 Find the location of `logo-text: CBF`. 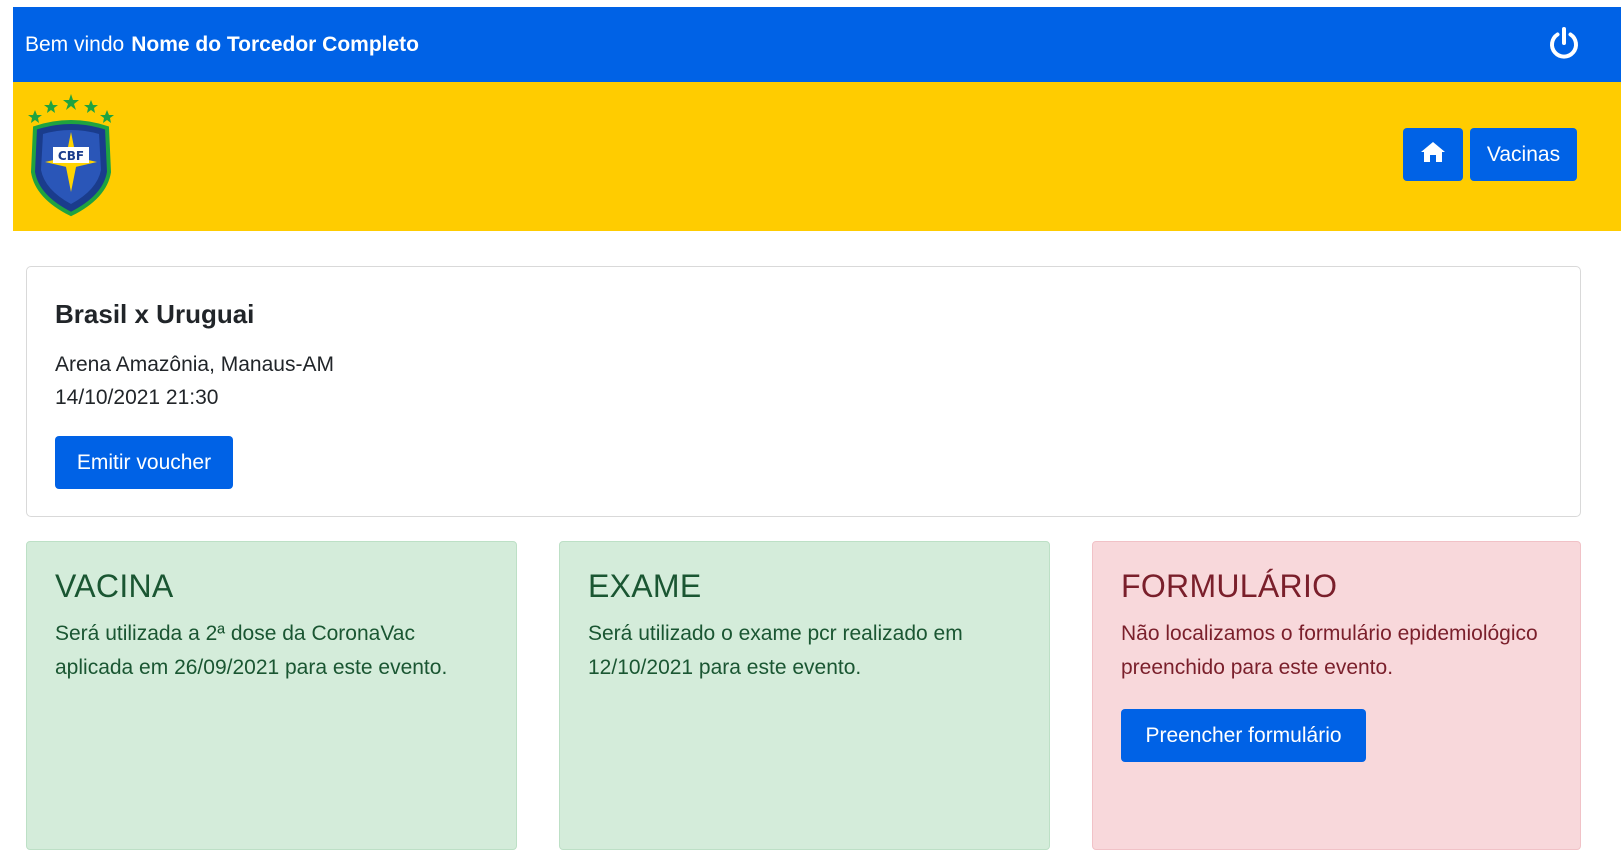

logo-text: CBF is located at coordinates (71, 156).